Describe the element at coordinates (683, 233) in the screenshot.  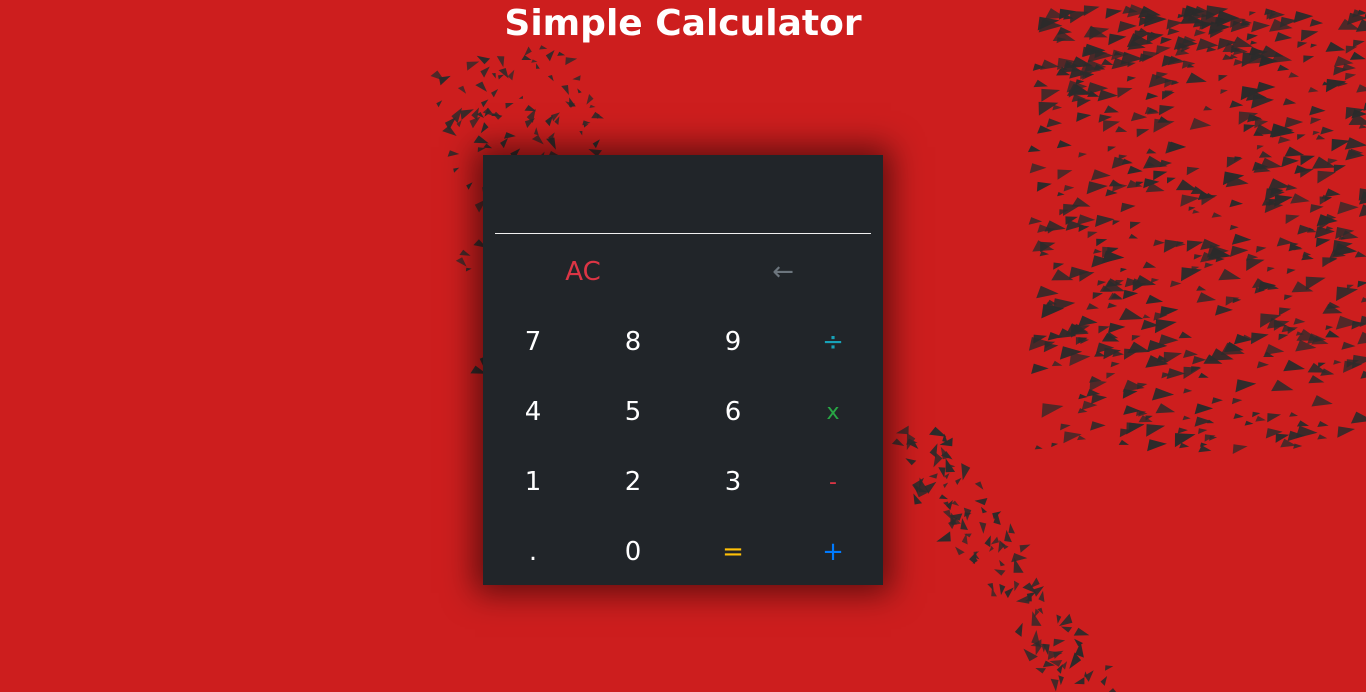
I see `display-divider` at that location.